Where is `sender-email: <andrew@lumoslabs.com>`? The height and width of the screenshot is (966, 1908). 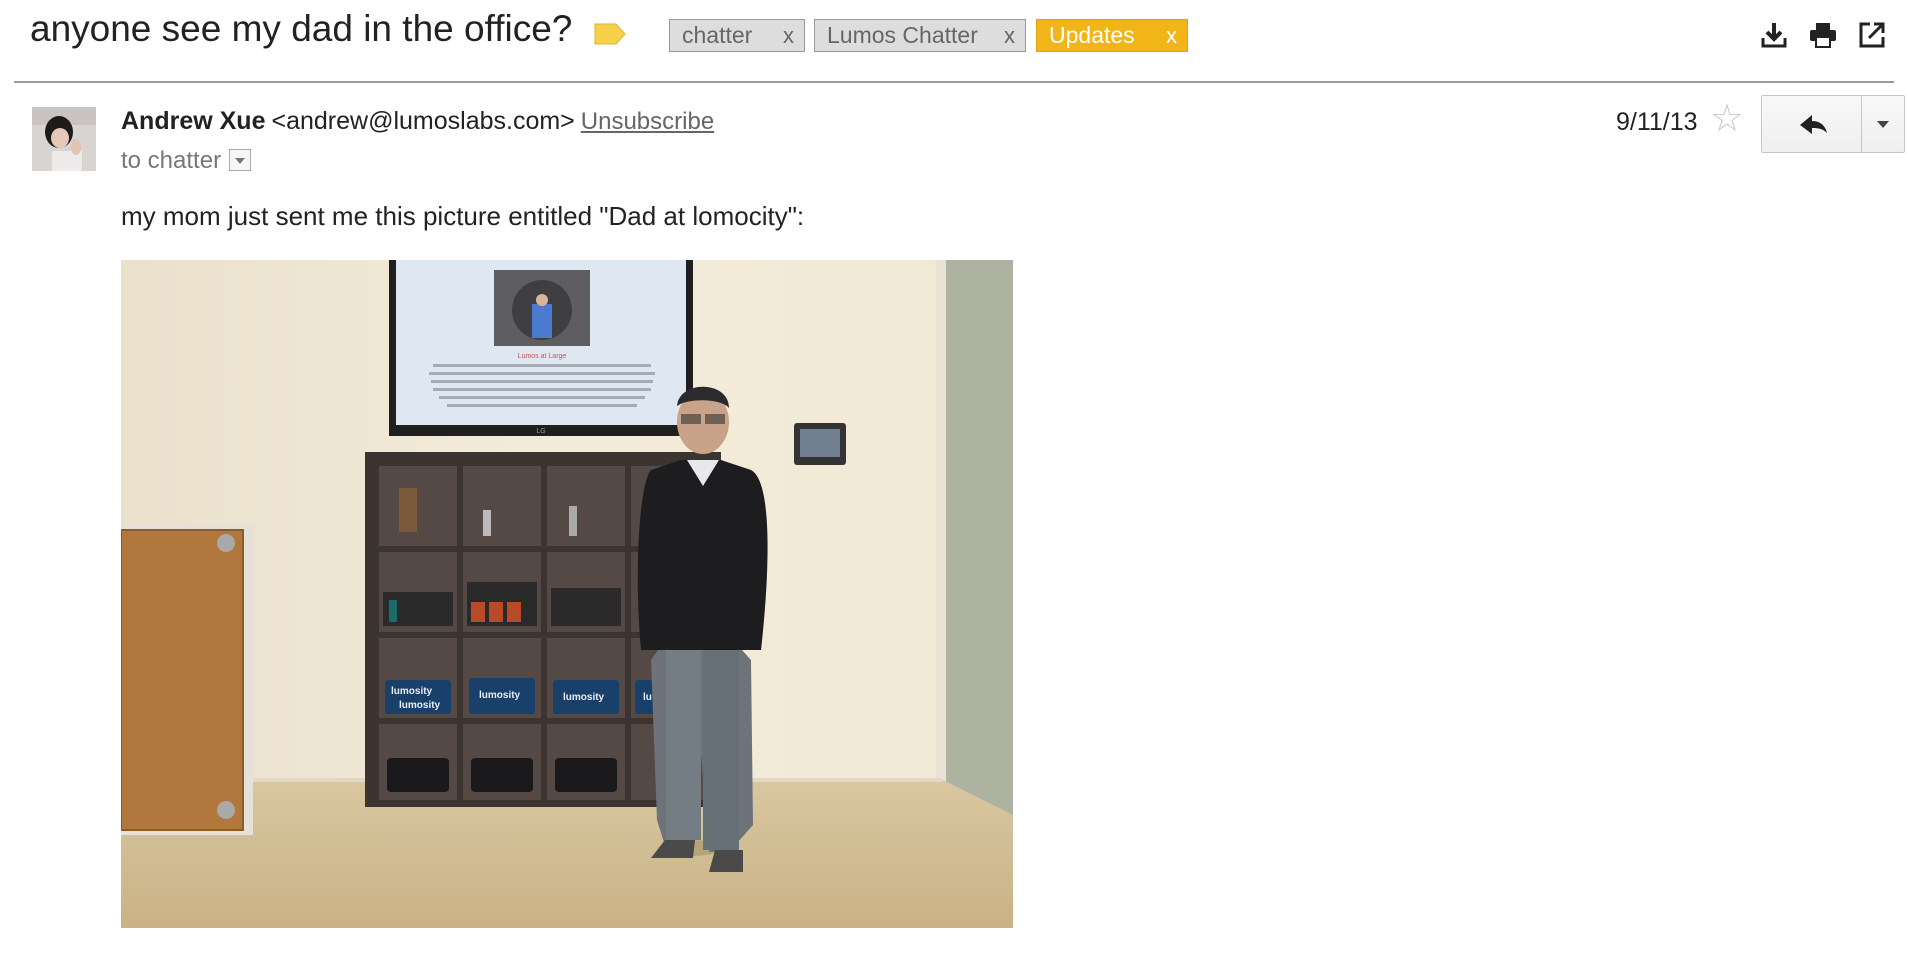
sender-email: <andrew@lumoslabs.com> is located at coordinates (423, 121).